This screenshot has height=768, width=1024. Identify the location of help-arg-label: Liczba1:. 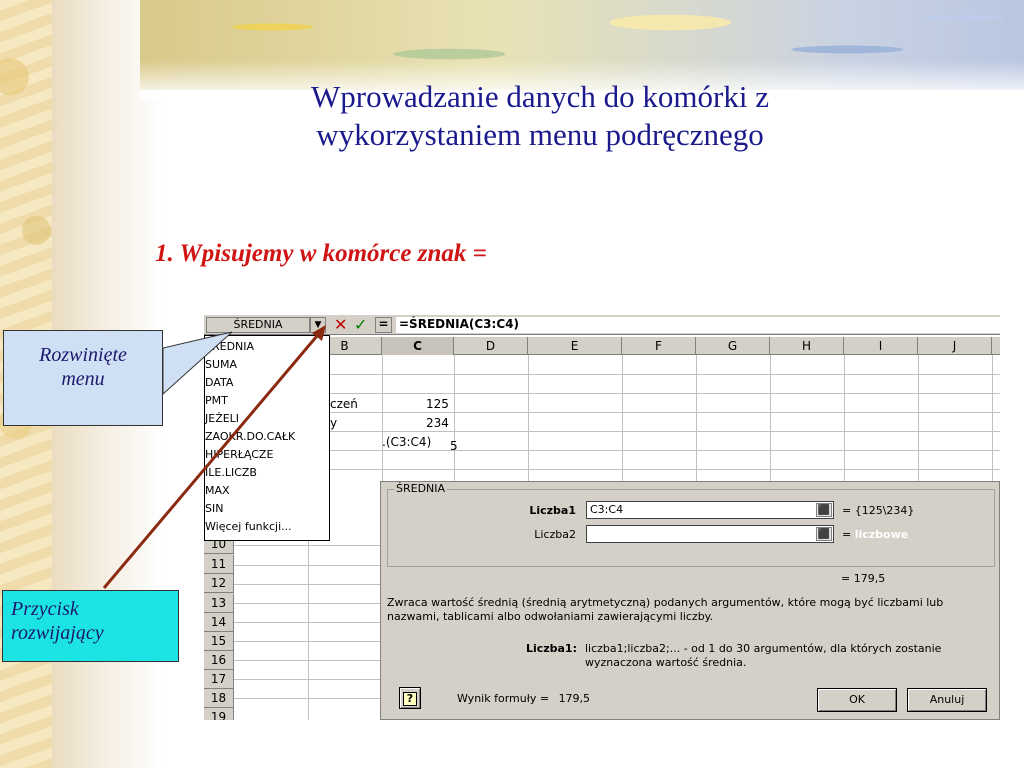
(551, 648).